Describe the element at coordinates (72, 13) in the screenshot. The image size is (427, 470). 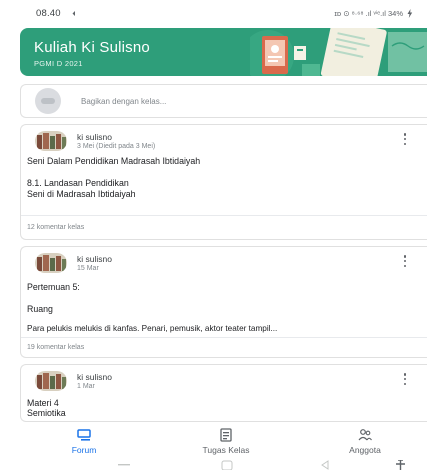
I see `cast-icon` at that location.